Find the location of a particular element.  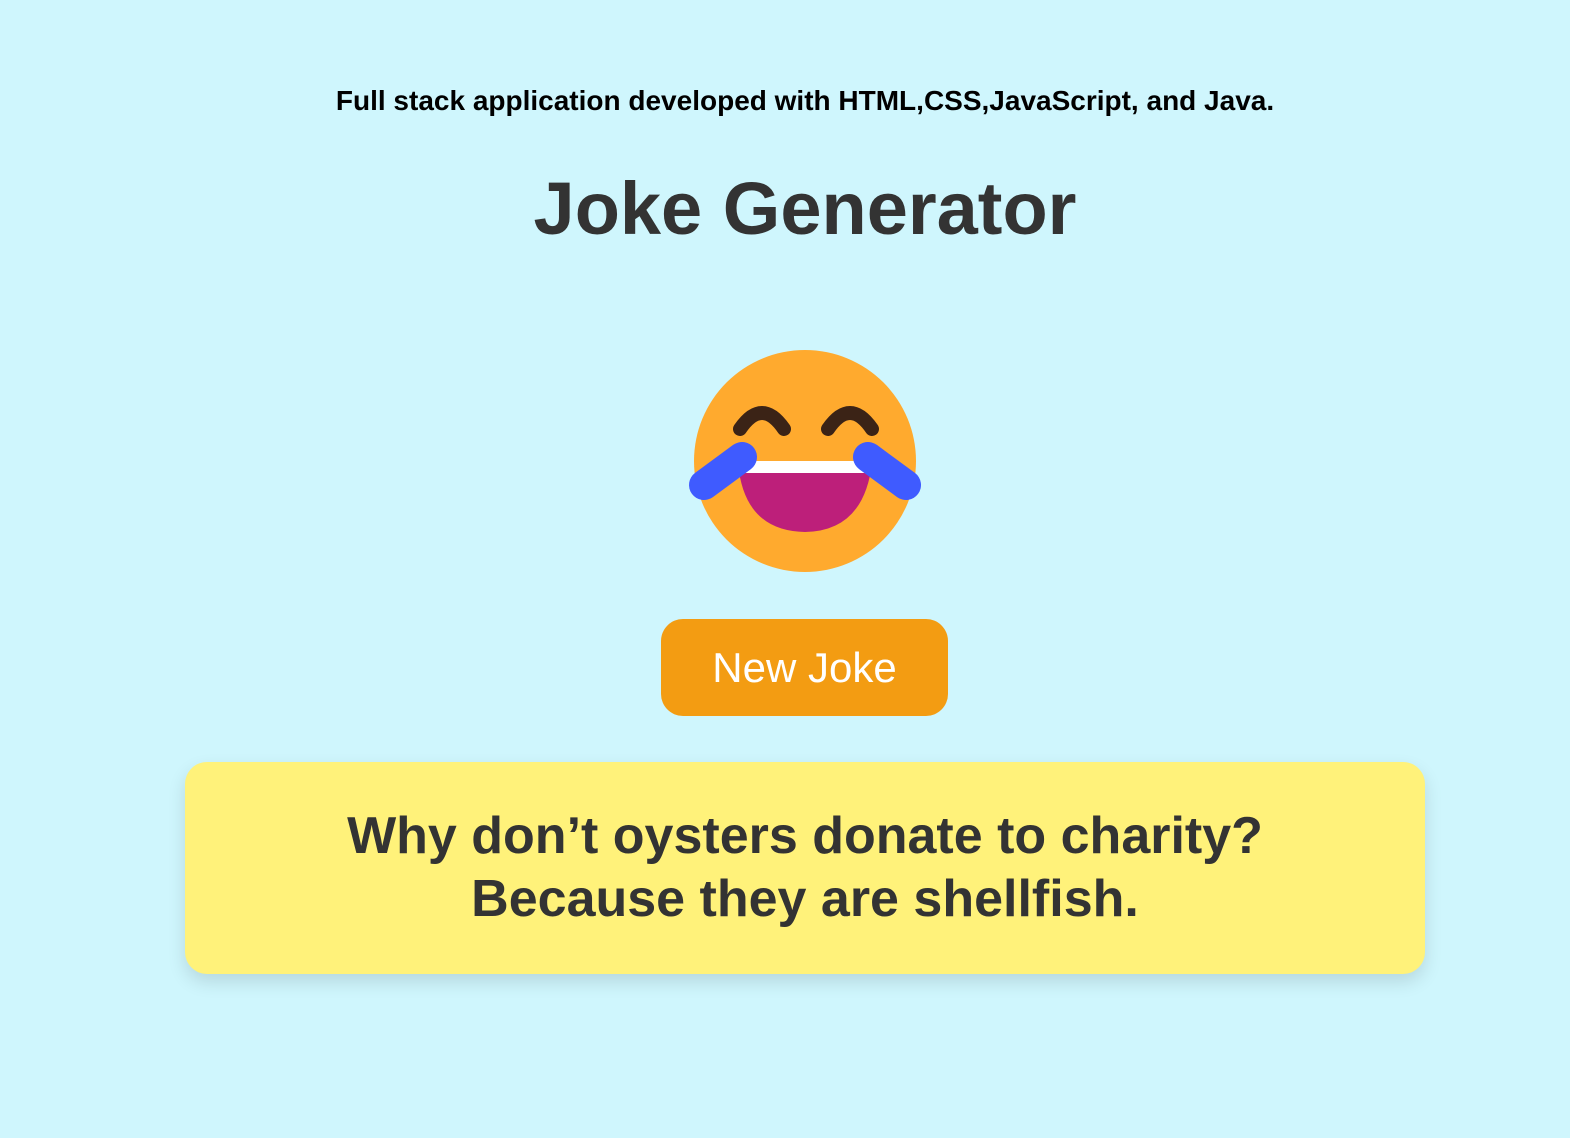

face-with-tears-of-joy-icon is located at coordinates (806, 461).